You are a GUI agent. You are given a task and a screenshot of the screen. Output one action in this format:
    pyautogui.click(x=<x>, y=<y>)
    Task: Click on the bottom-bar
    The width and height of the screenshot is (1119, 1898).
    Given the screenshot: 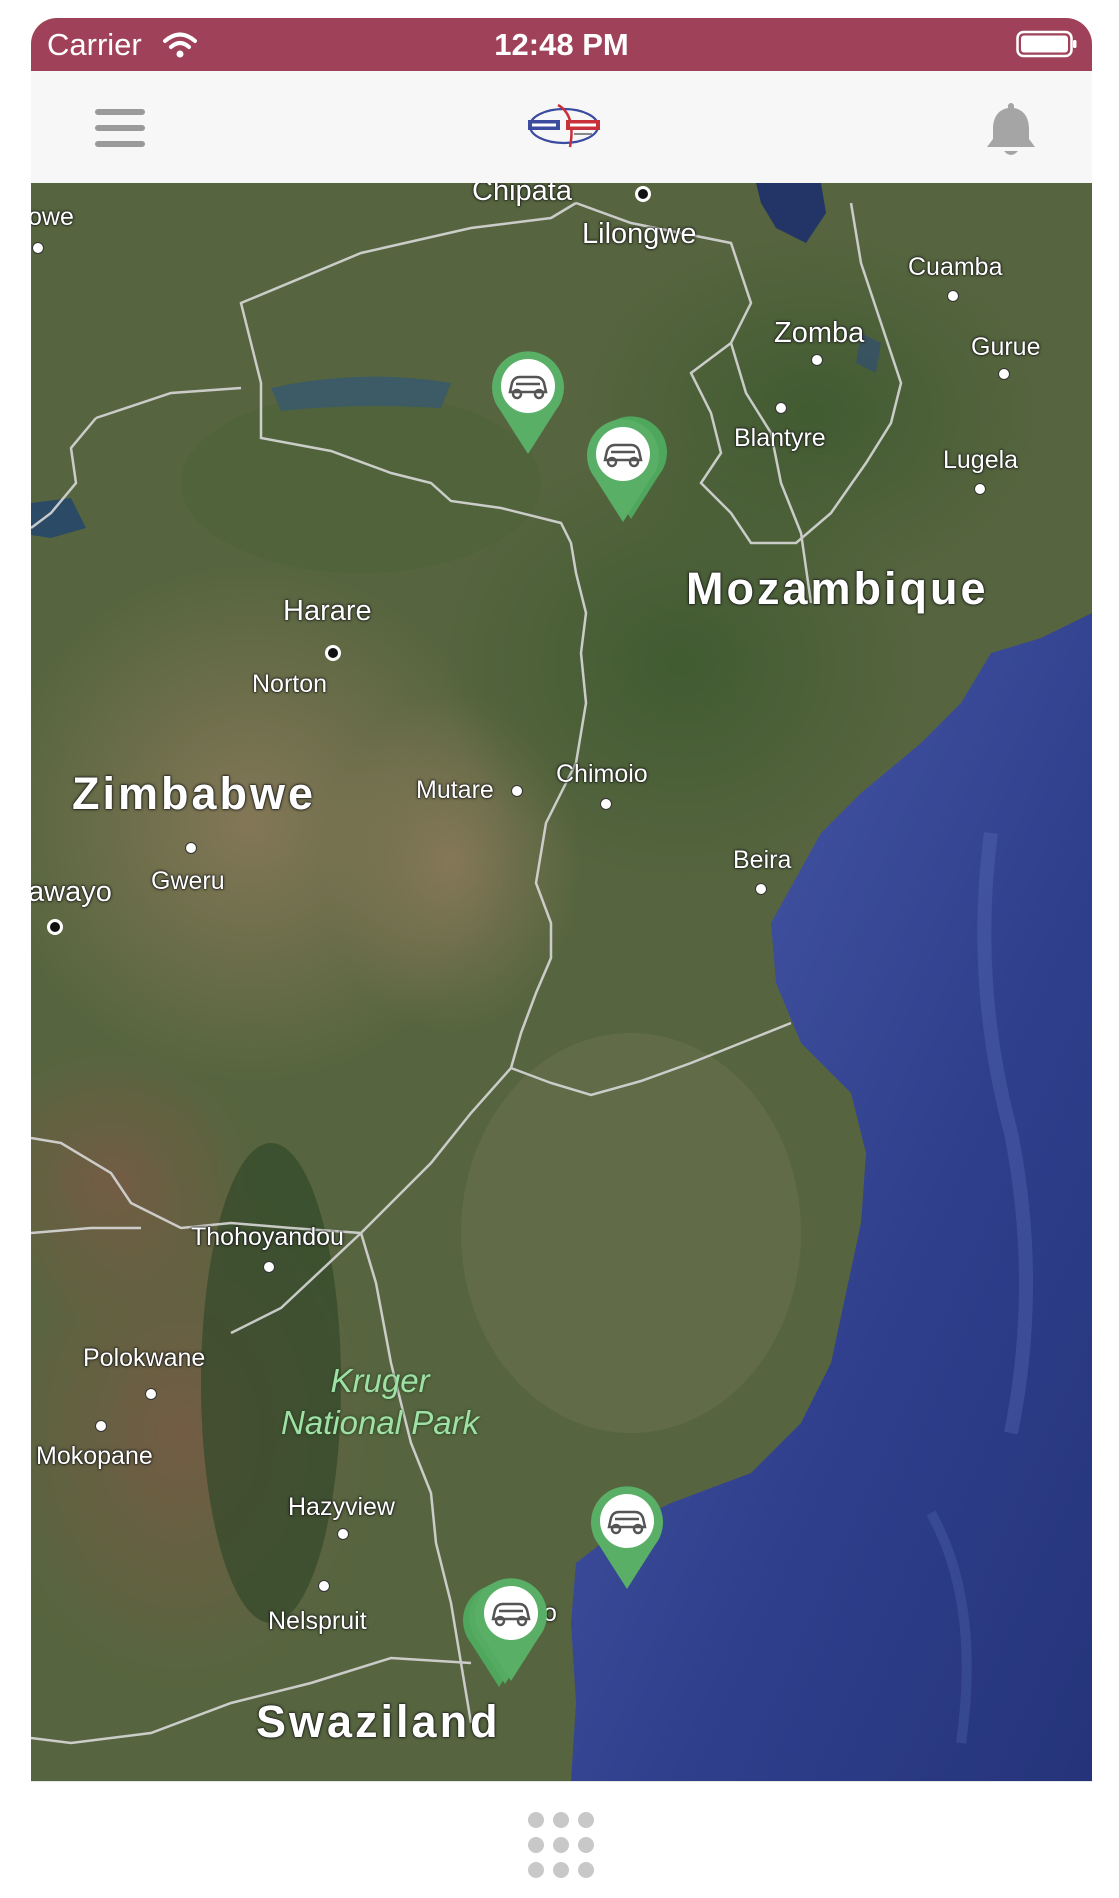 What is the action you would take?
    pyautogui.click(x=561, y=1839)
    